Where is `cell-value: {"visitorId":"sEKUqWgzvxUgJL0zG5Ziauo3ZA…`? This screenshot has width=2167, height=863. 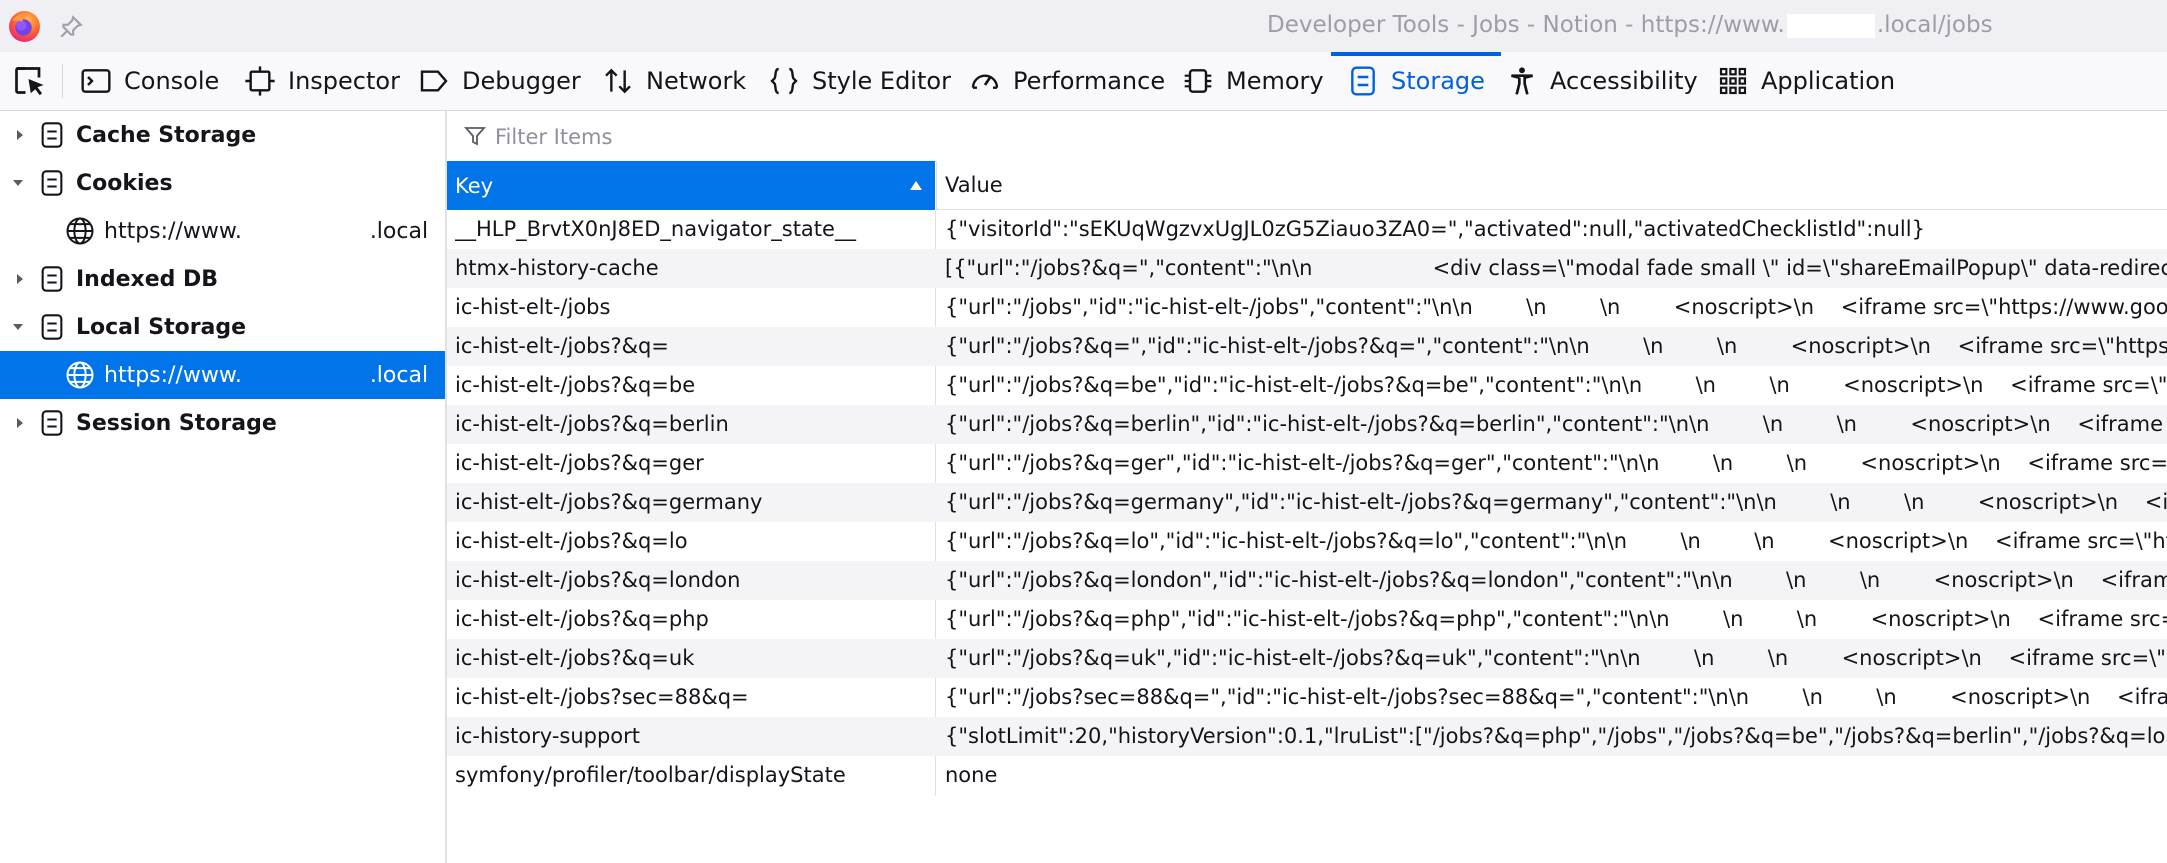 cell-value: {"visitorId":"sEKUqWgzvxUgJL0zG5Ziauo3ZA… is located at coordinates (1435, 229).